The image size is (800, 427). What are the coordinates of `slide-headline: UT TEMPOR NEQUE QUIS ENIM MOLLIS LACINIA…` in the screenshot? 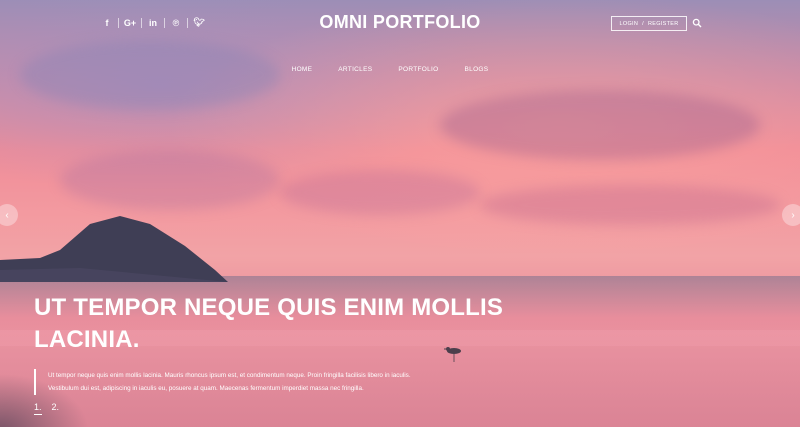 It's located at (269, 323).